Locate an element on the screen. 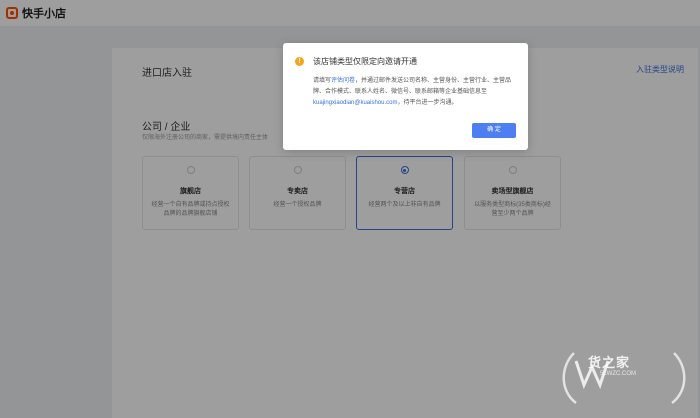 This screenshot has height=418, width=700. contact-email-link: kuajingxiaodian@kuaishou.com is located at coordinates (355, 103).